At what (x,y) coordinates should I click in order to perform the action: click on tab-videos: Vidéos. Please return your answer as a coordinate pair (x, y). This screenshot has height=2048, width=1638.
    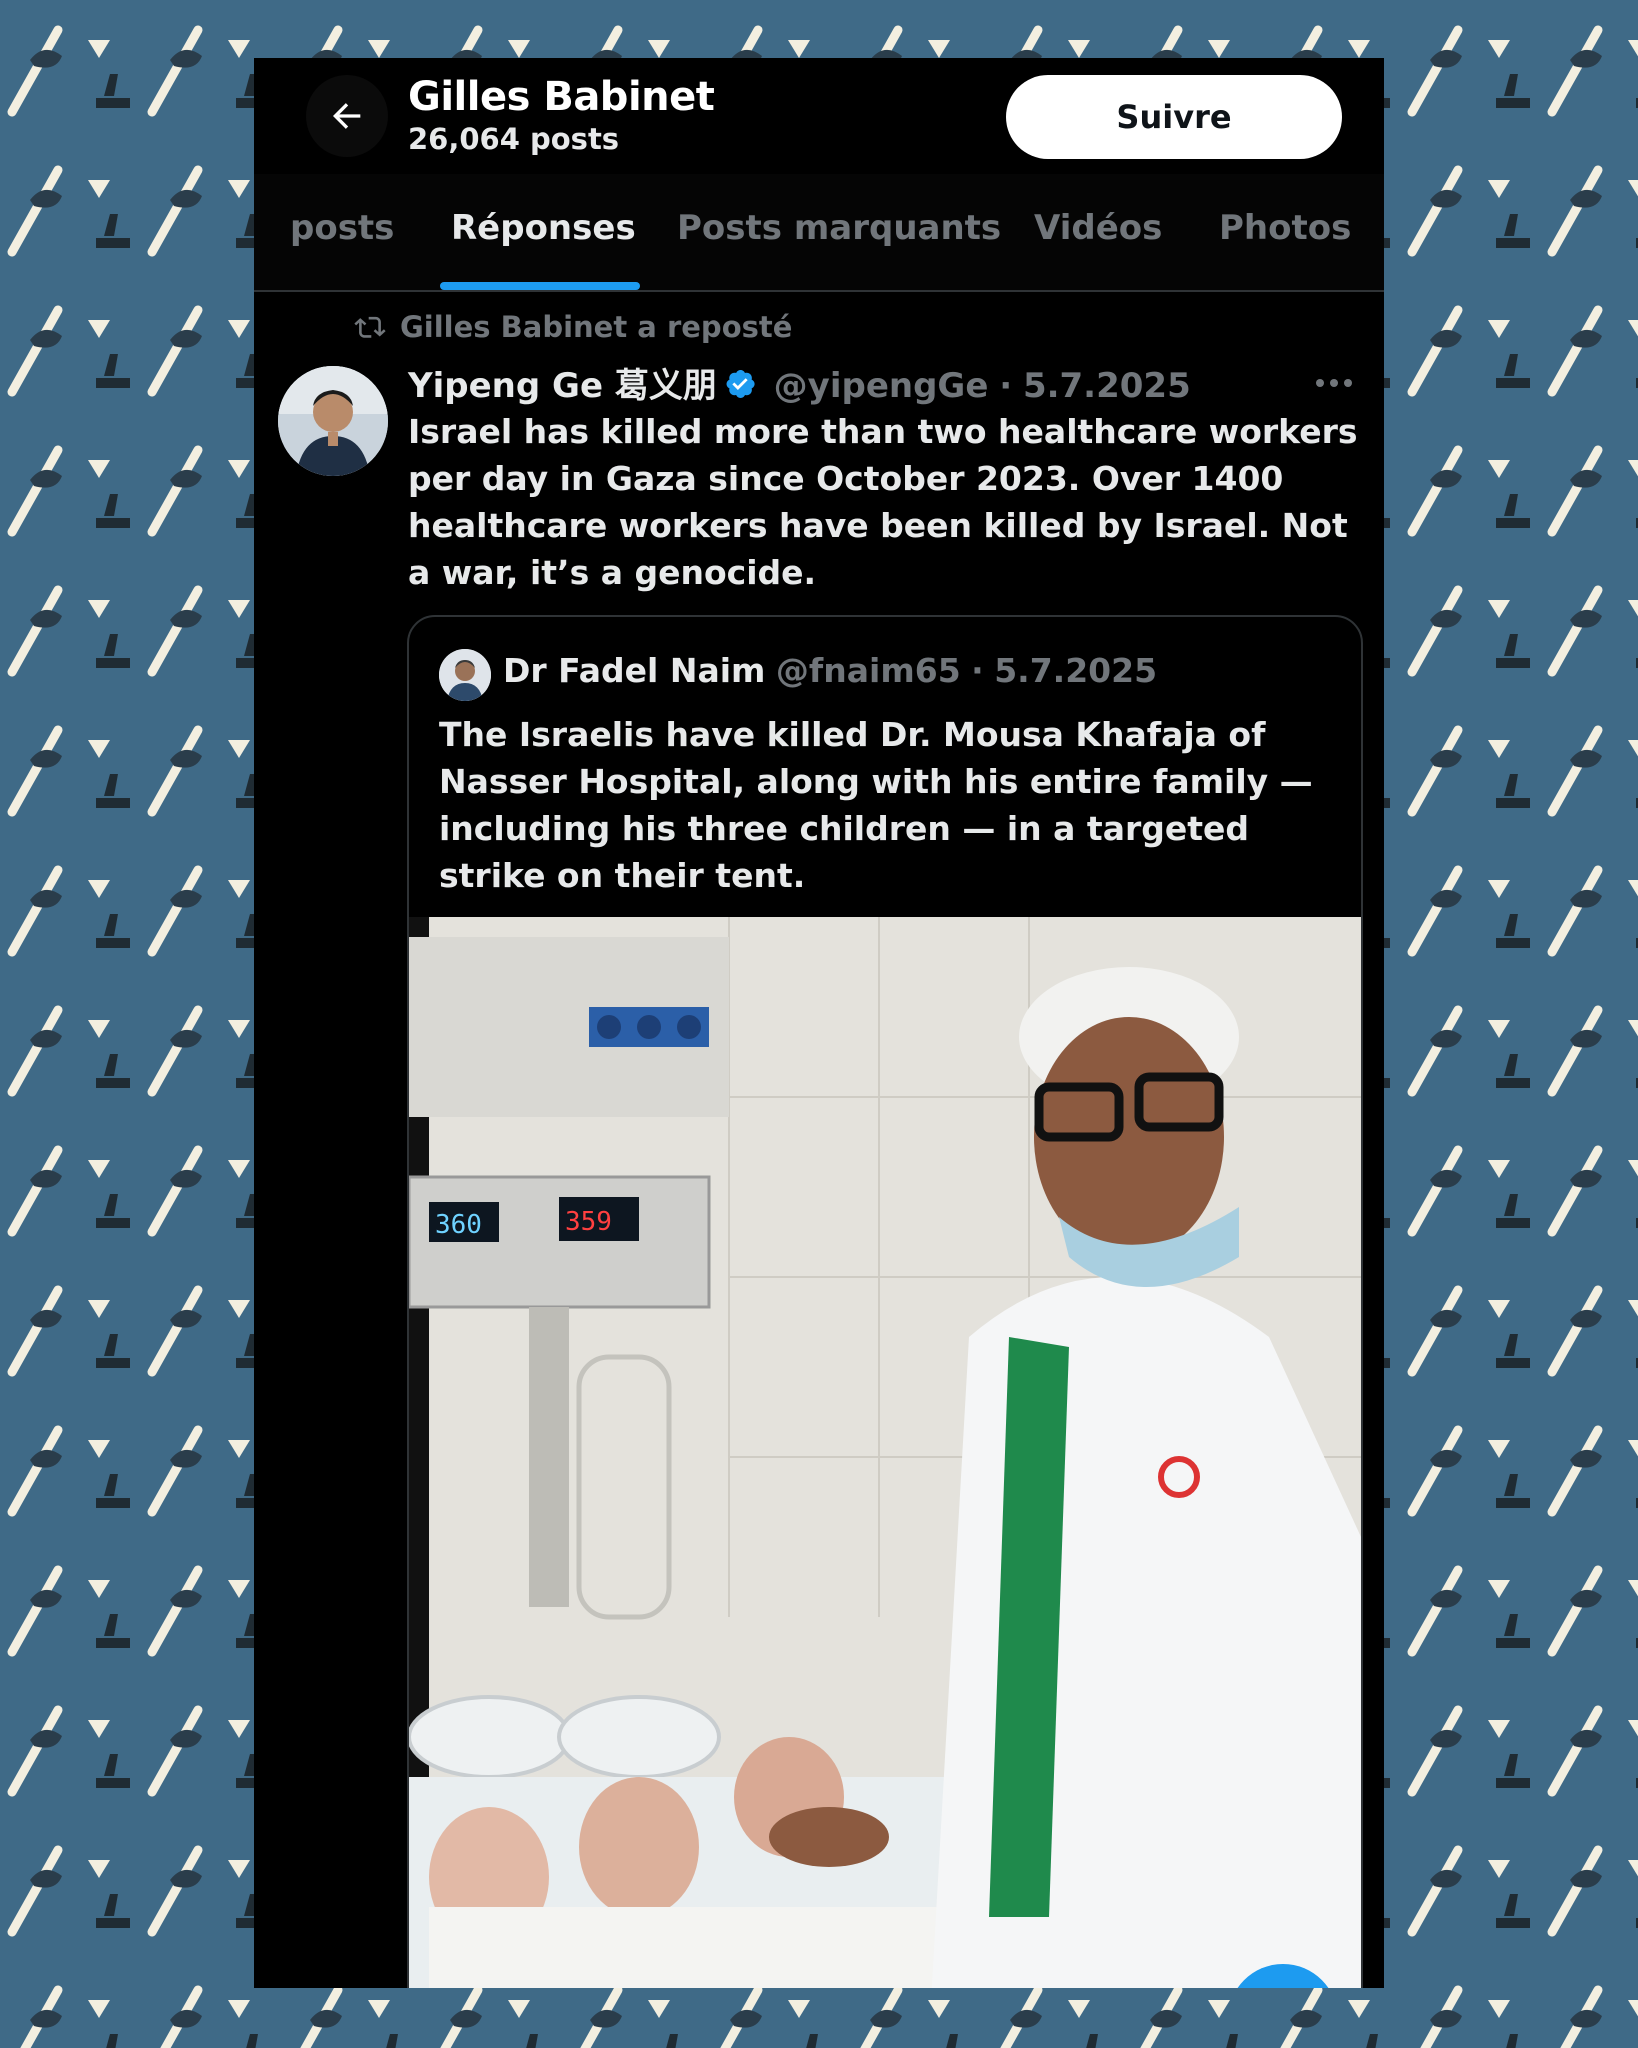
    Looking at the image, I should click on (1098, 228).